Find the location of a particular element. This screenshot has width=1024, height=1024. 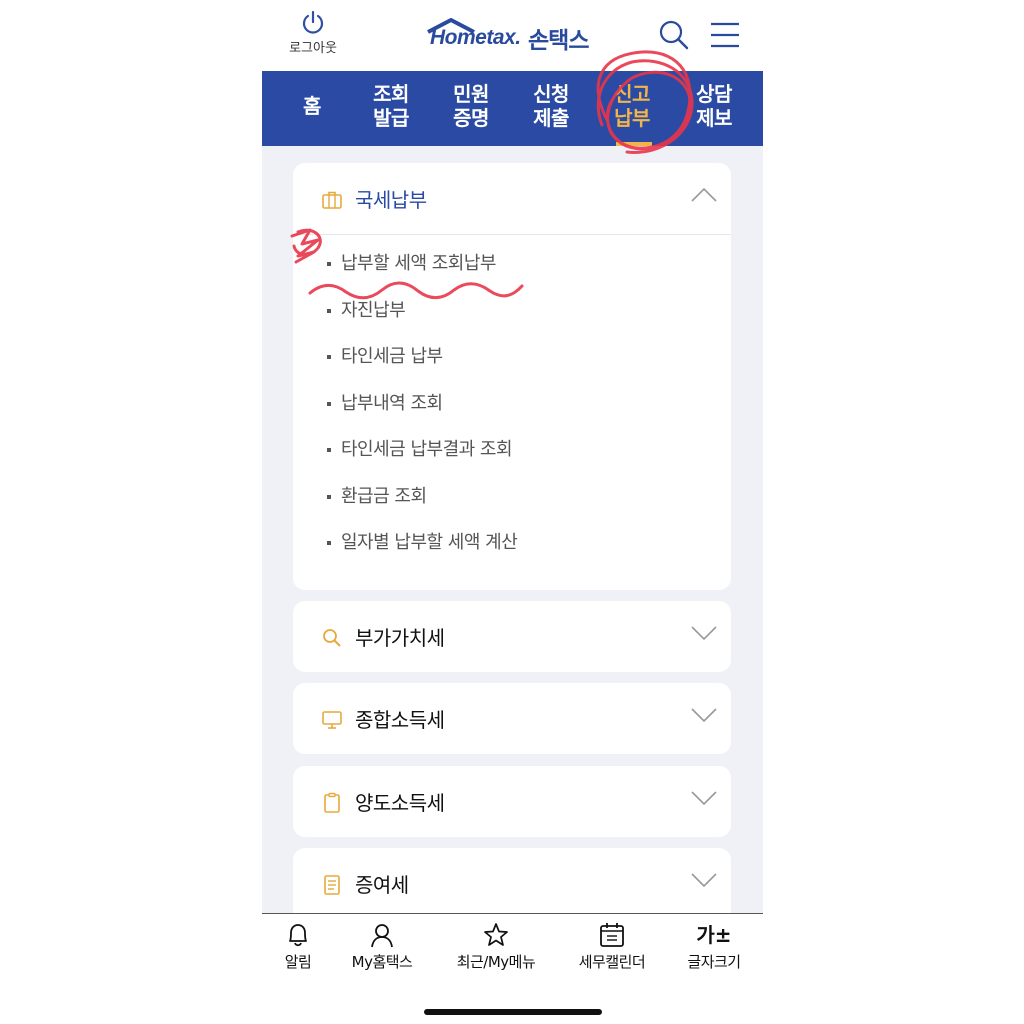

sub-menu-label: 환급금 조회 is located at coordinates (384, 496).